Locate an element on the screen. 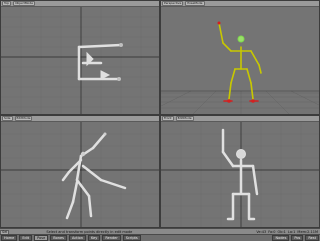  tab-action: Action is located at coordinates (77, 238).